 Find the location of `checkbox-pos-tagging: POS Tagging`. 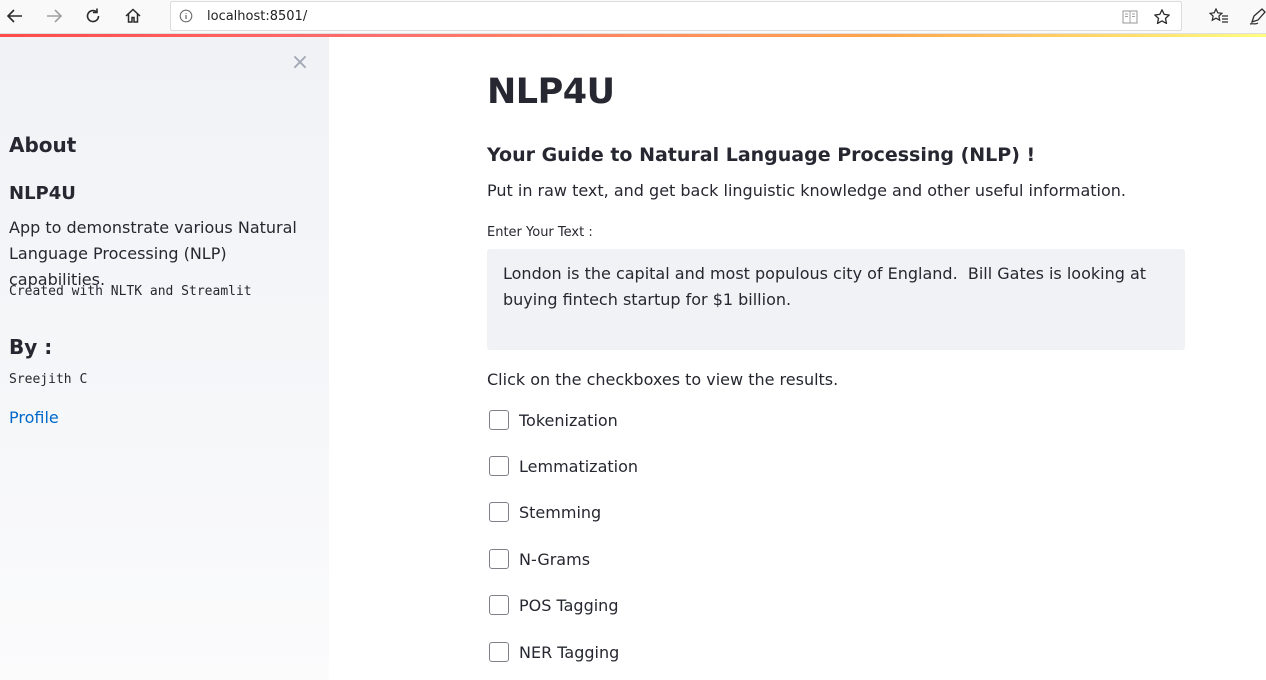

checkbox-pos-tagging: POS Tagging is located at coordinates (552, 605).